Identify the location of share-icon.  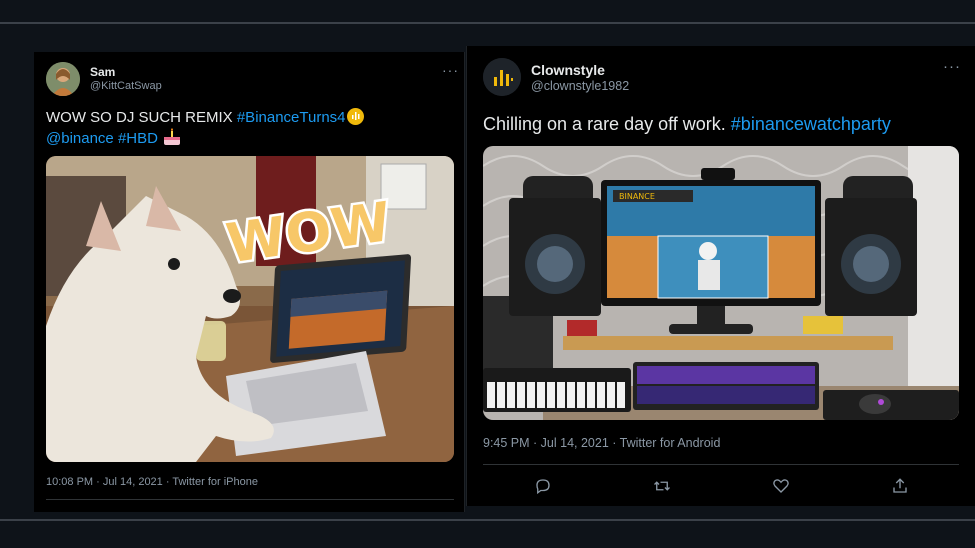
(900, 486).